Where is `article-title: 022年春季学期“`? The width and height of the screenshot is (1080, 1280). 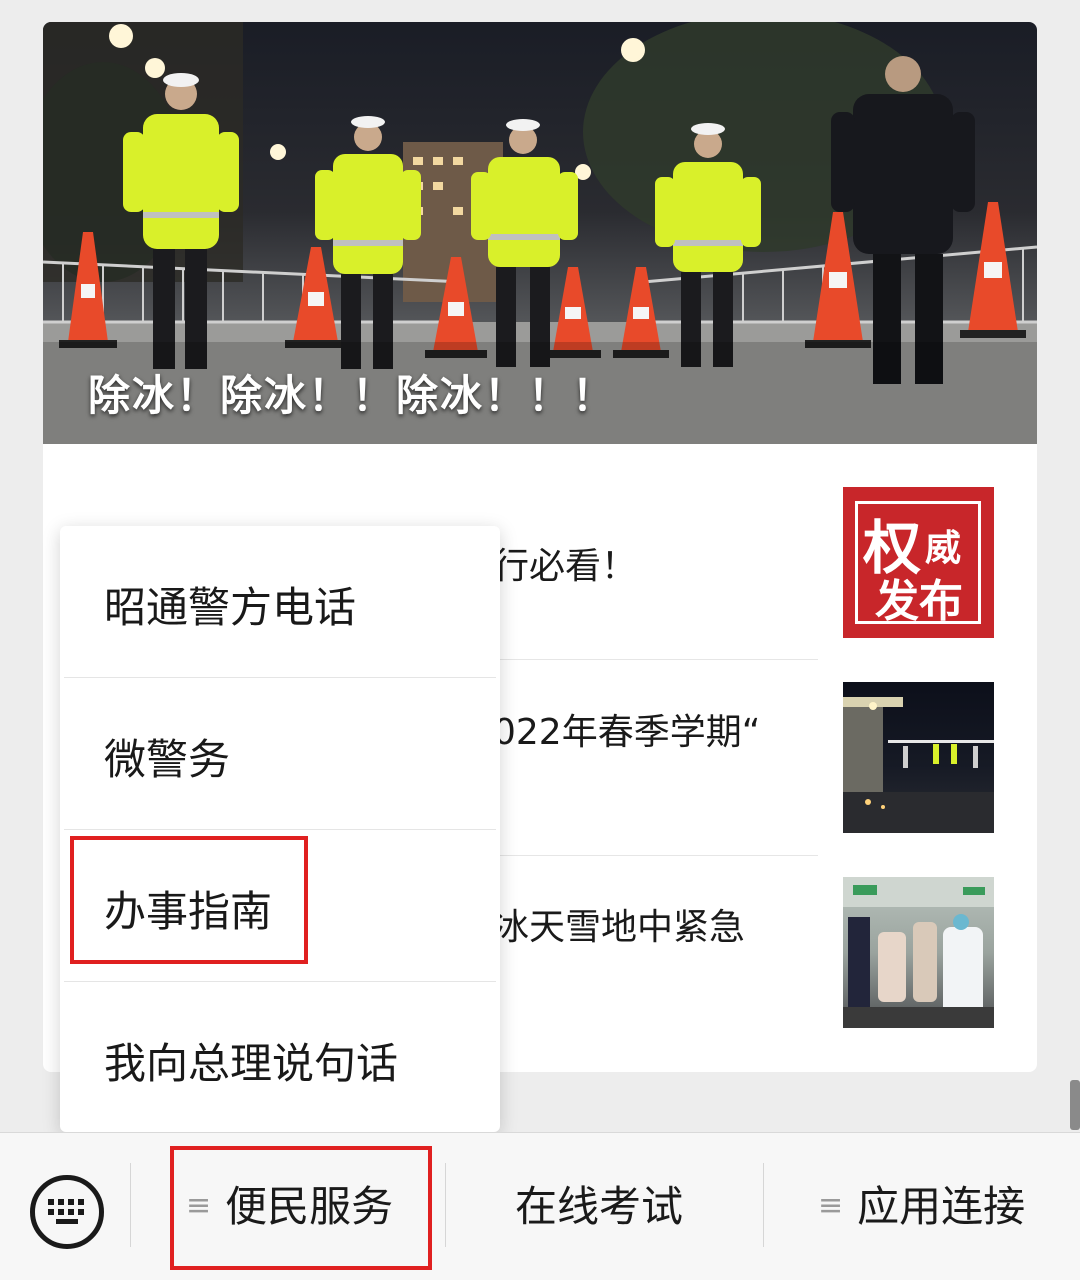 article-title: 022年春季学期“ is located at coordinates (627, 732).